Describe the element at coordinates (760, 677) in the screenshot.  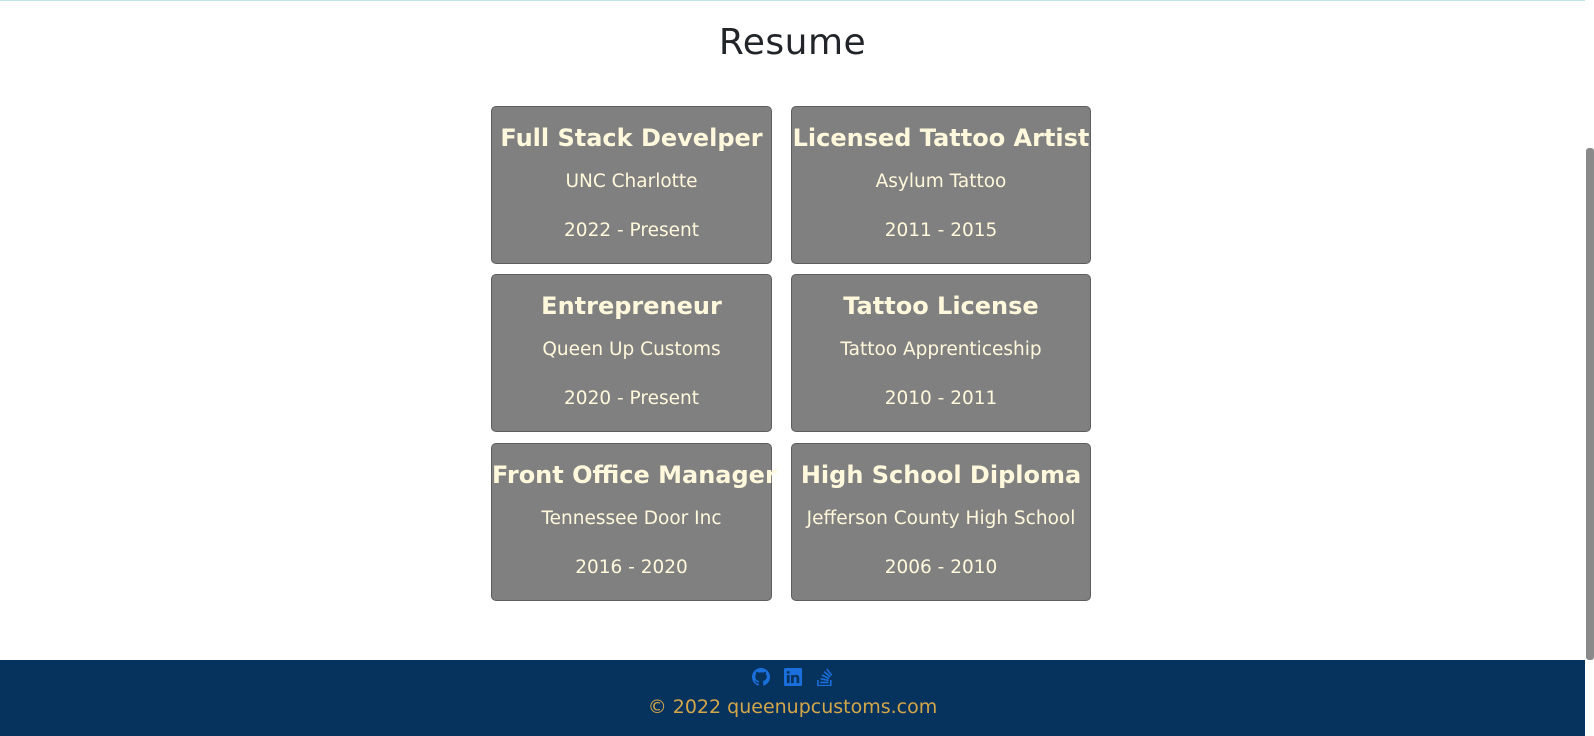
I see `github-icon` at that location.